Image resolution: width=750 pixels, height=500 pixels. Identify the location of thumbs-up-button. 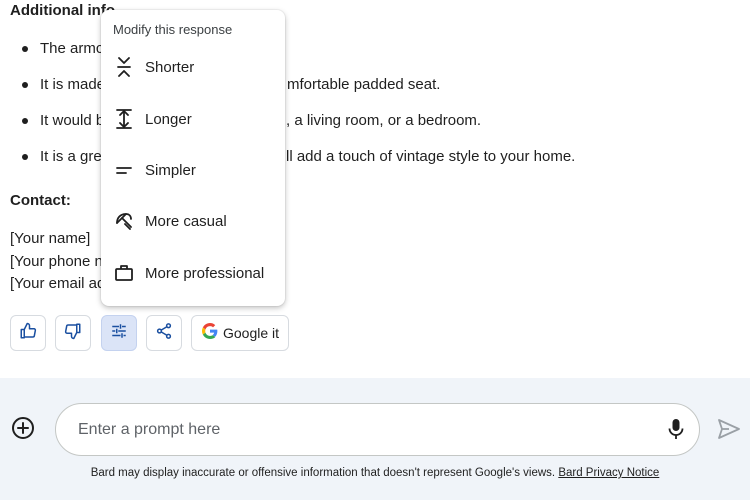
(28, 333).